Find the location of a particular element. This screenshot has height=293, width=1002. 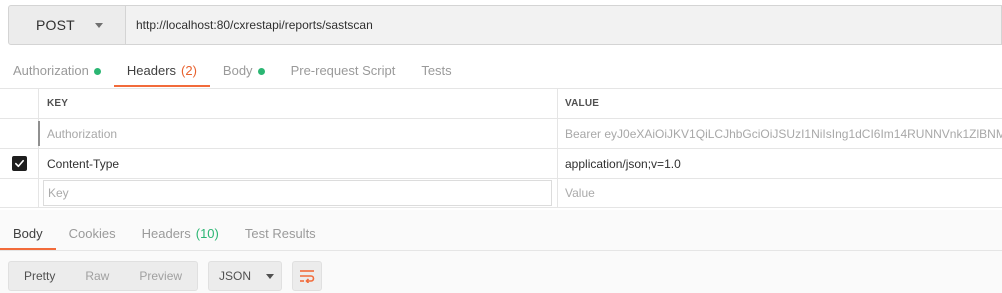

tab-response-headers: Headers (10) is located at coordinates (180, 233).